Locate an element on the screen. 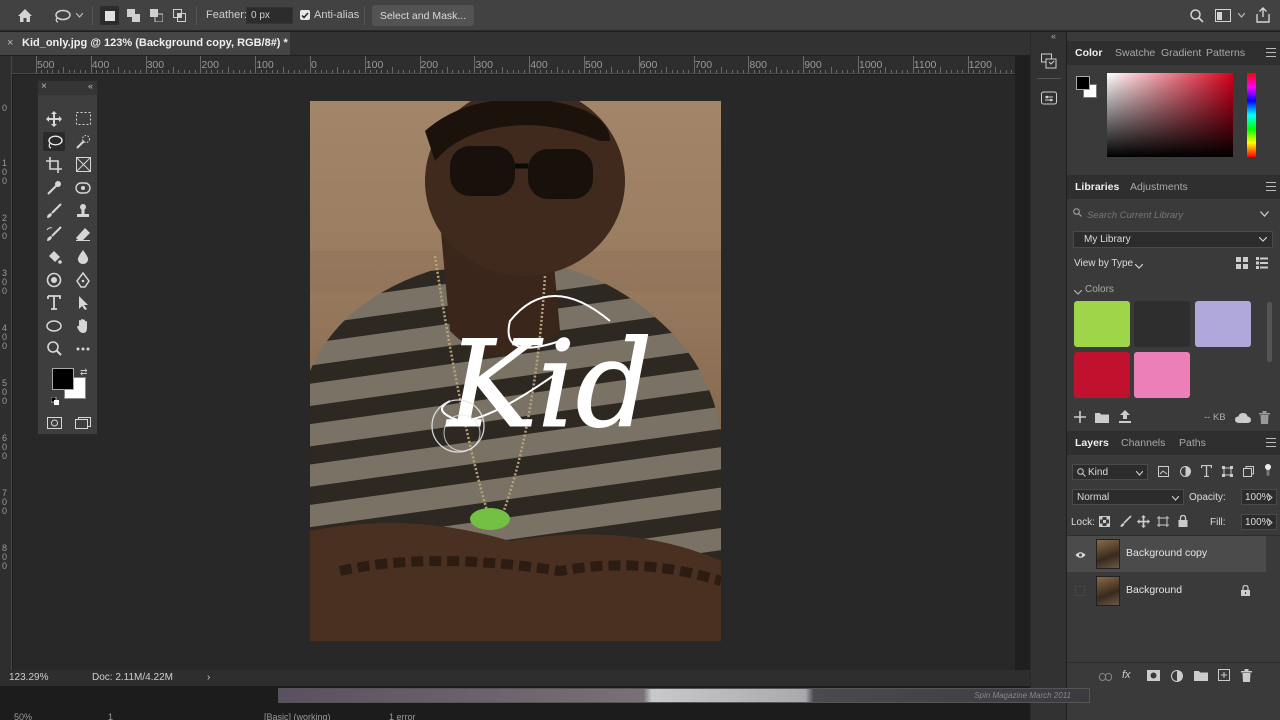 This screenshot has width=1280, height=720. more-tools-icon is located at coordinates (83, 348).